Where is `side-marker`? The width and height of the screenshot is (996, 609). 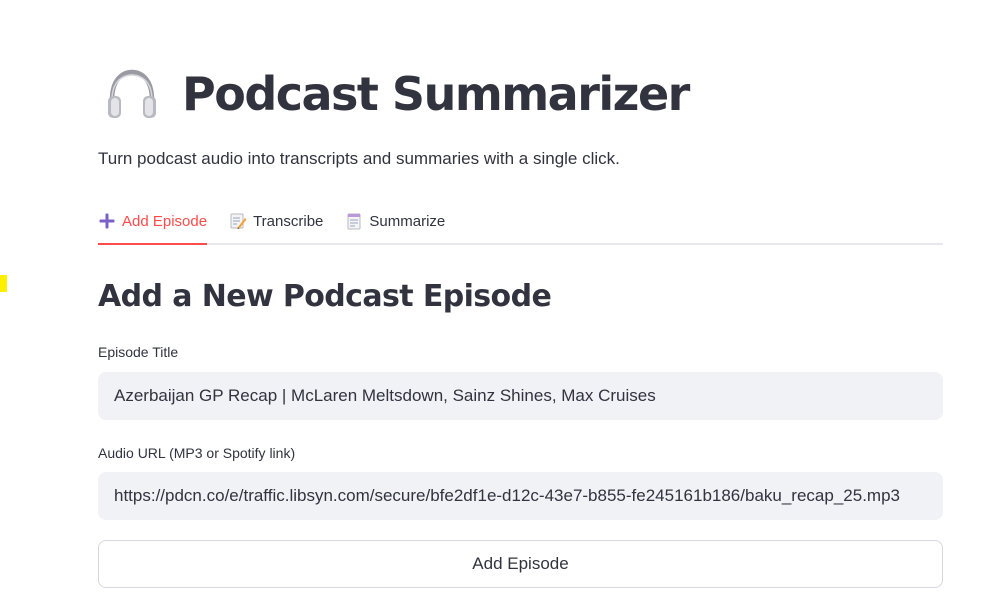 side-marker is located at coordinates (3, 283).